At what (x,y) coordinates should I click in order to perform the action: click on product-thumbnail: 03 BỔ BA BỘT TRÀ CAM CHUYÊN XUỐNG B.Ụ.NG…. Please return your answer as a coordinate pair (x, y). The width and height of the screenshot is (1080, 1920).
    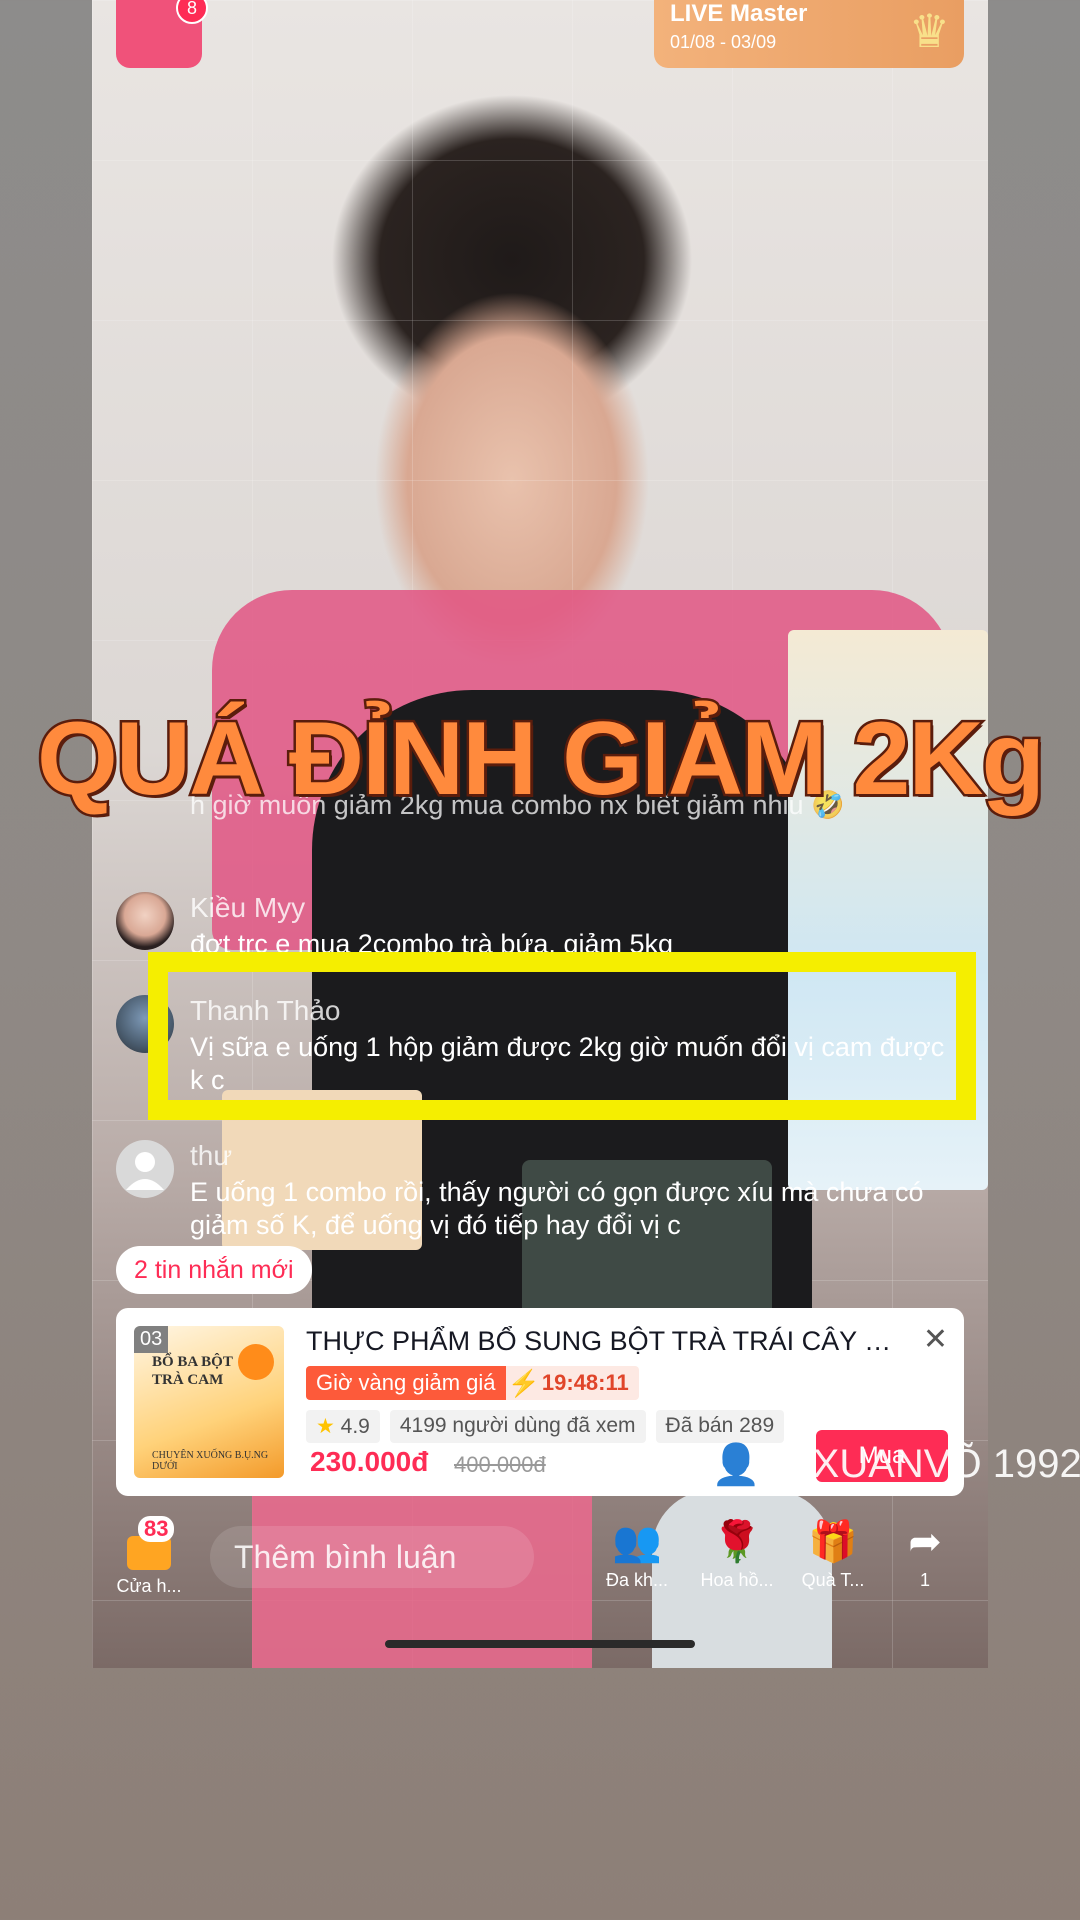
    Looking at the image, I should click on (209, 1402).